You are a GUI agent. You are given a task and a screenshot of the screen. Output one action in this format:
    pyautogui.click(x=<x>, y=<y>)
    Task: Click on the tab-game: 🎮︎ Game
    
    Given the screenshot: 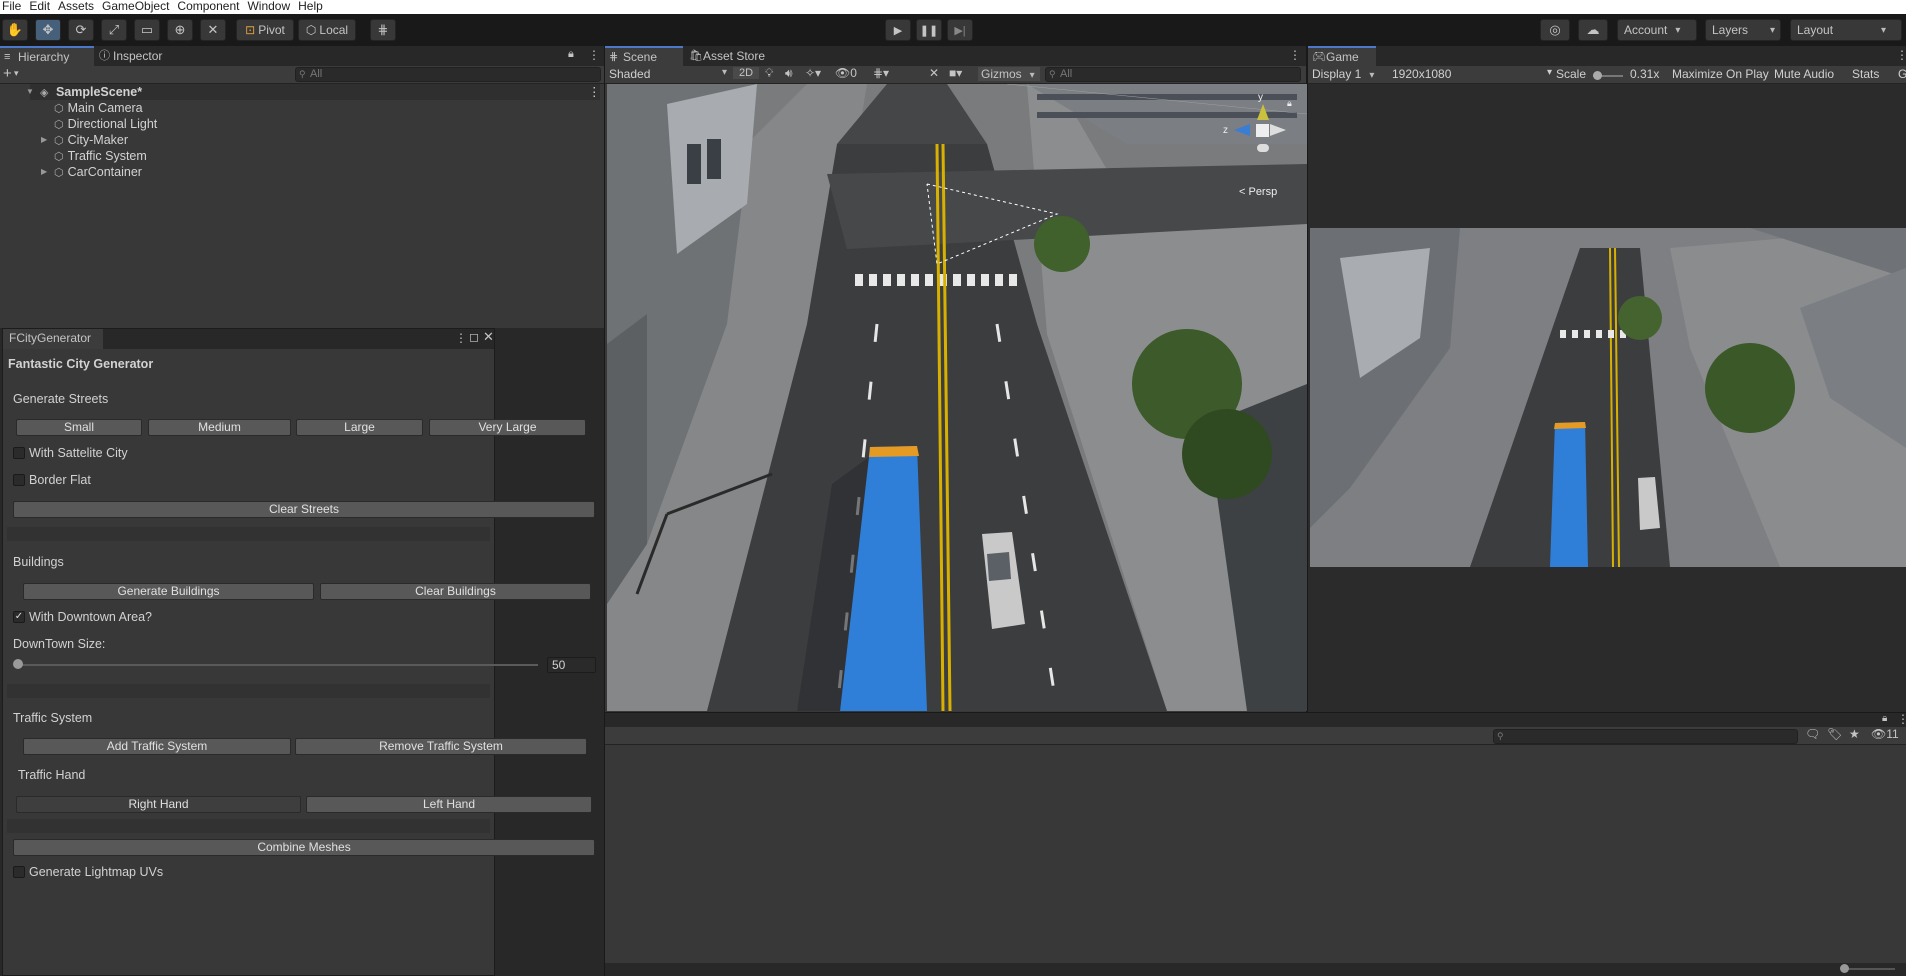 What is the action you would take?
    pyautogui.click(x=1342, y=56)
    